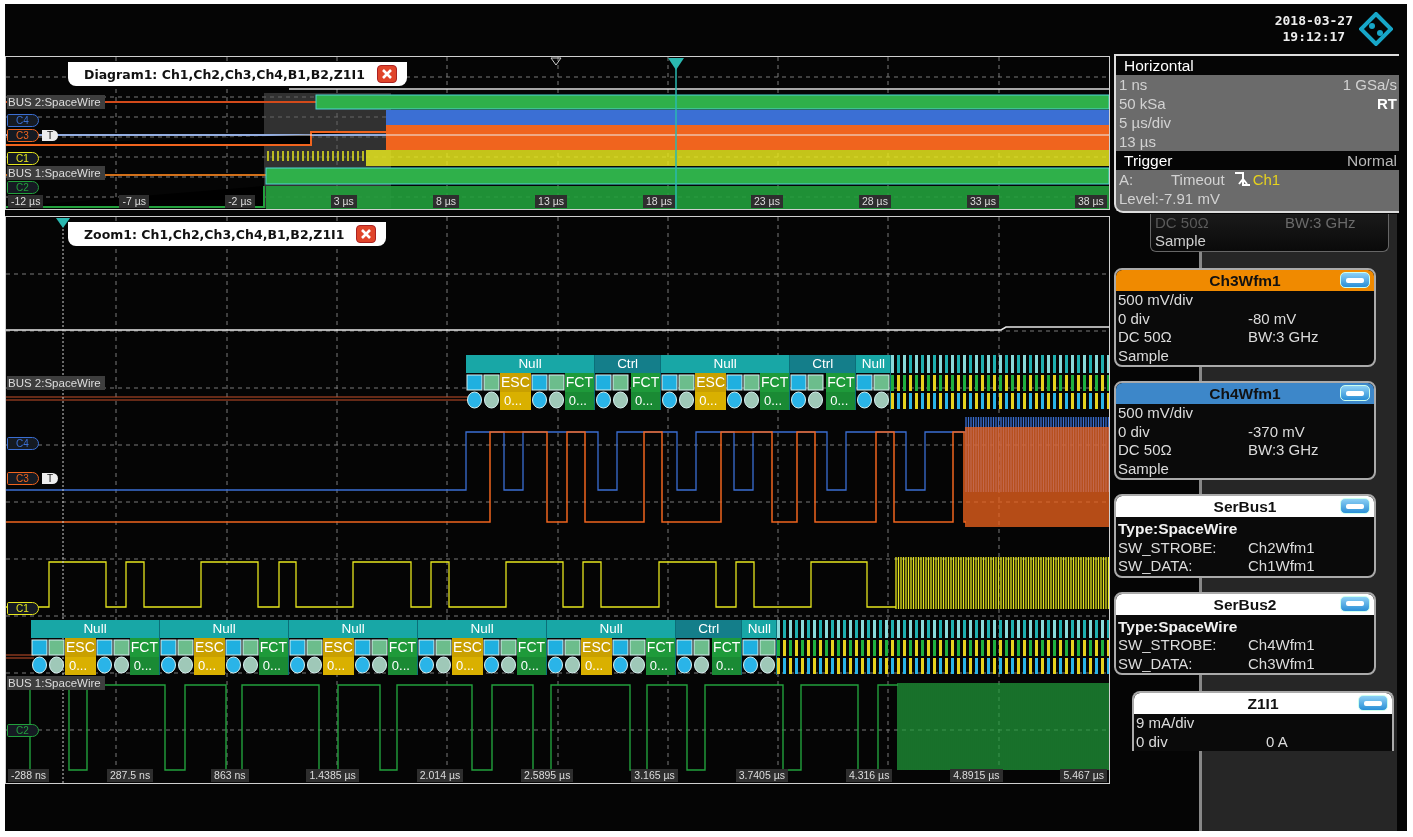  Describe the element at coordinates (1245, 604) in the screenshot. I see `card-title: SerBus2` at that location.